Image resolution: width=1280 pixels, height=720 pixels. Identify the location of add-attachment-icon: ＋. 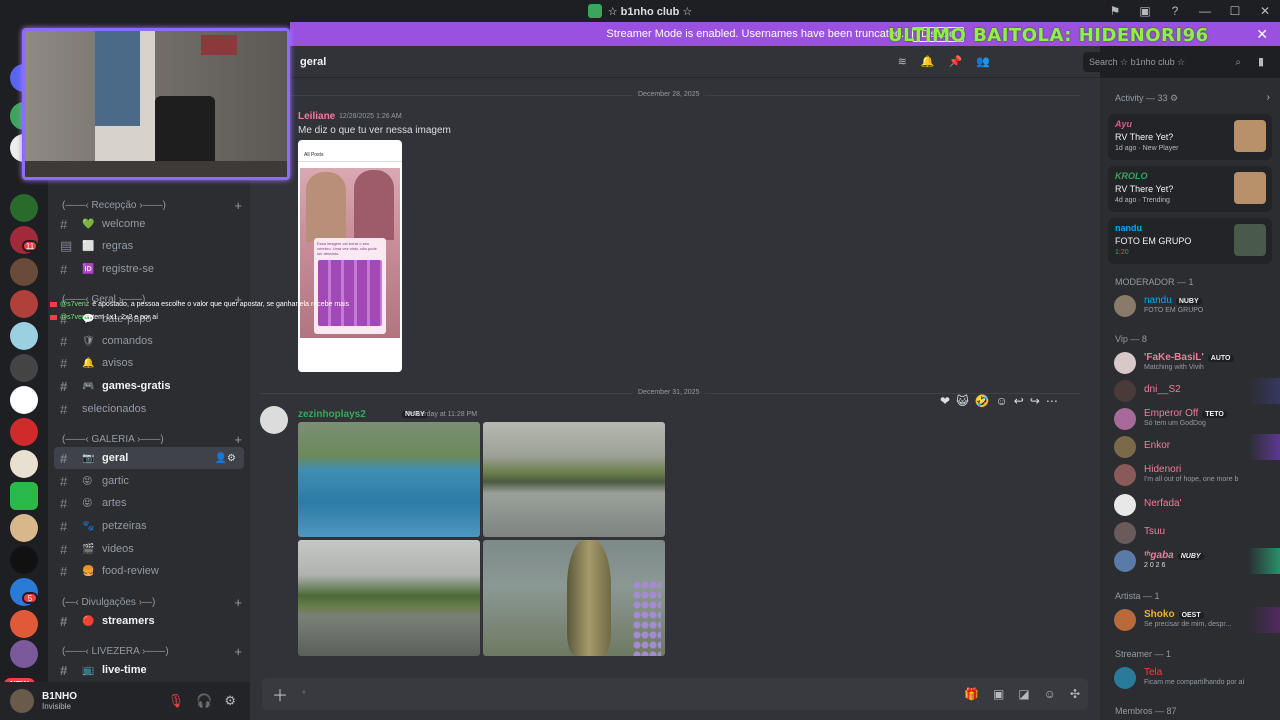
(280, 694).